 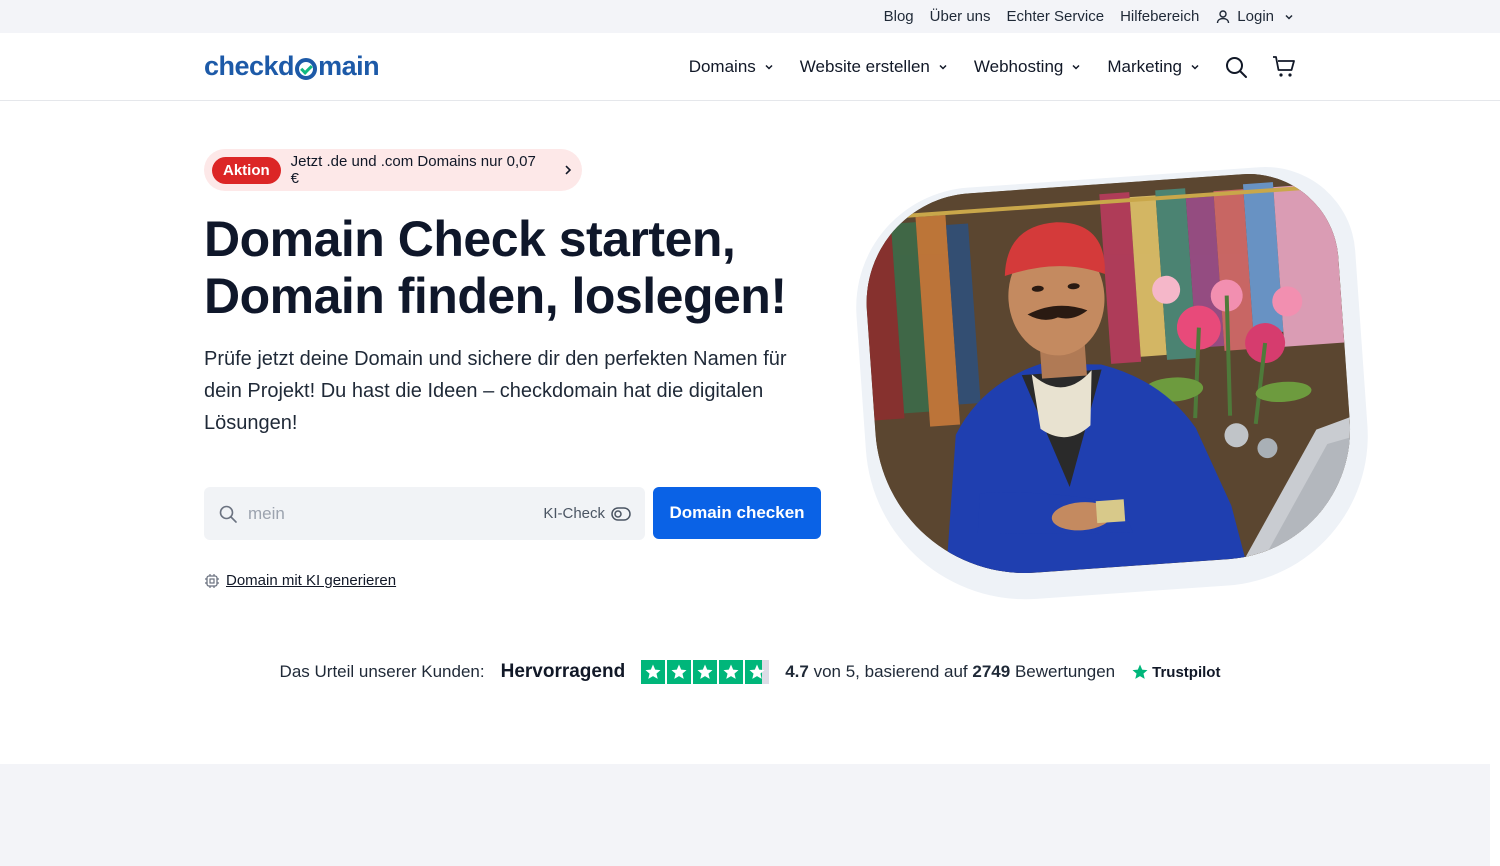 I want to click on nav-item-marketing: Marketing, so click(x=1153, y=67).